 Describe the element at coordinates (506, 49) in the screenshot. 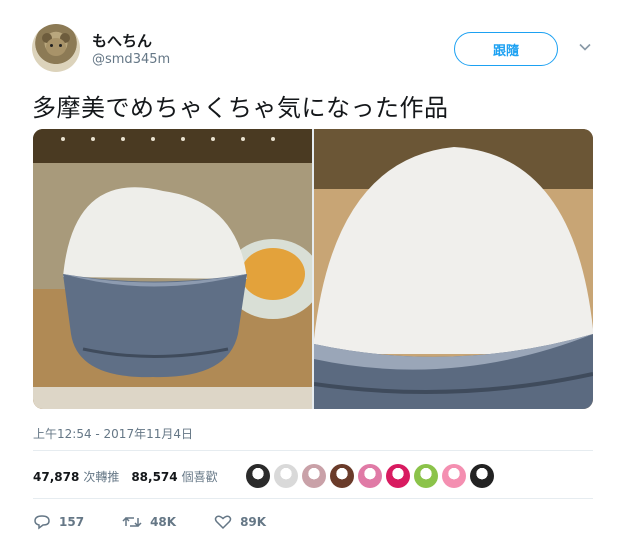

I see `follow-button: 跟隨` at that location.